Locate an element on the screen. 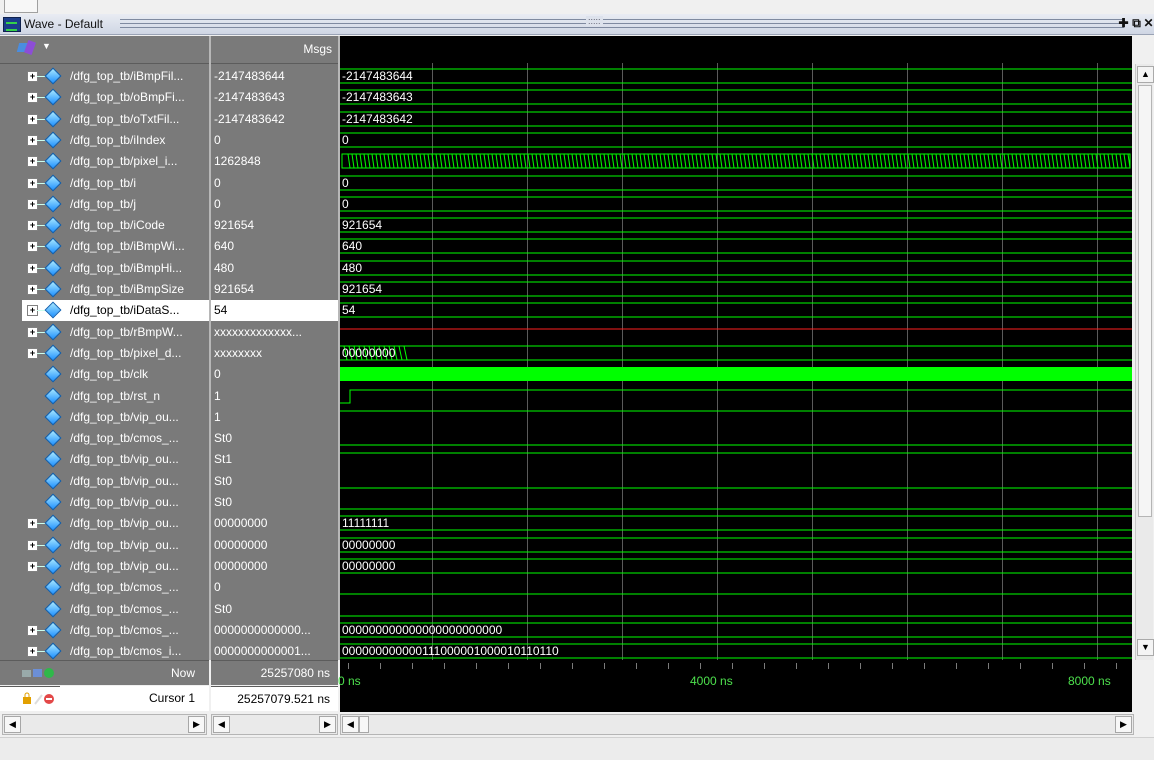  signal-row: /dfg_top_tb/rst_n 1 is located at coordinates (169, 396).